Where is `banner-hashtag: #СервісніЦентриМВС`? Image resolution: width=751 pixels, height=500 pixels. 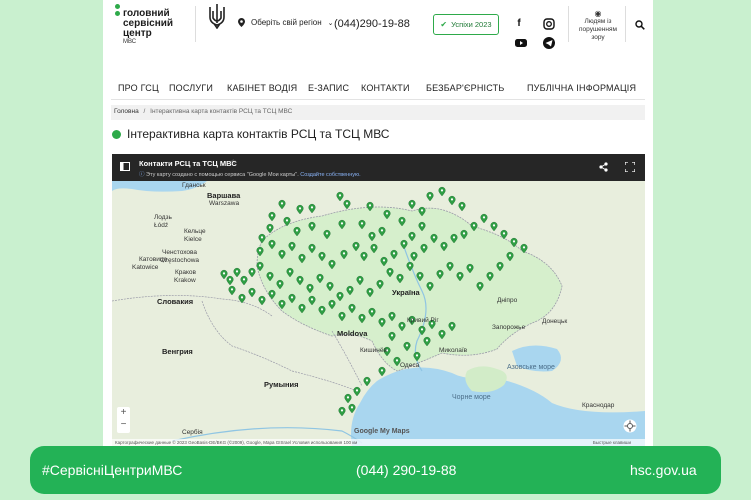 banner-hashtag: #СервісніЦентриМВС is located at coordinates (112, 470).